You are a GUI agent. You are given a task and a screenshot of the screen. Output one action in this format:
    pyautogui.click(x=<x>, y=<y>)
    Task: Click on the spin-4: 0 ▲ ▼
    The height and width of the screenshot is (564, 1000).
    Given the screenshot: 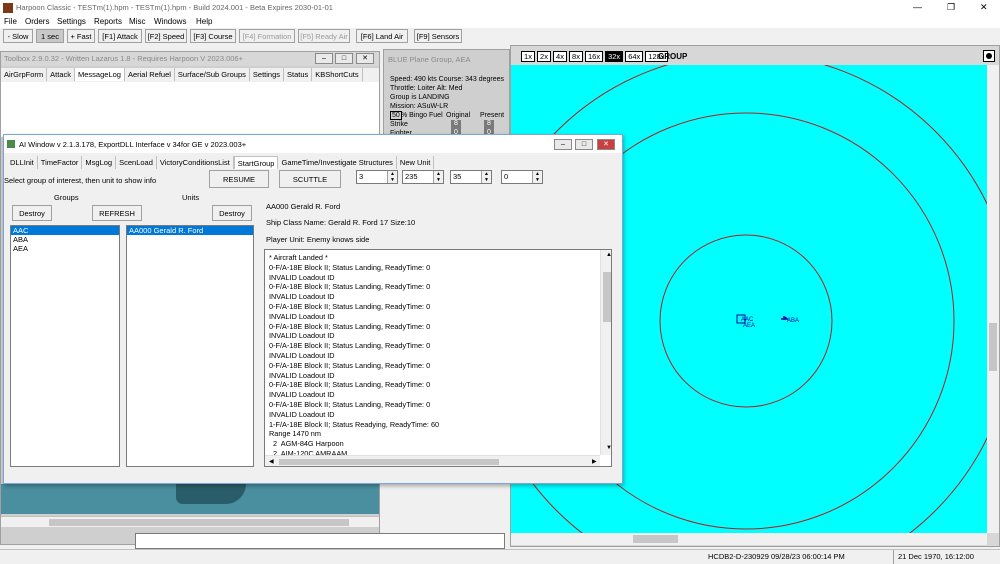 What is the action you would take?
    pyautogui.click(x=522, y=177)
    